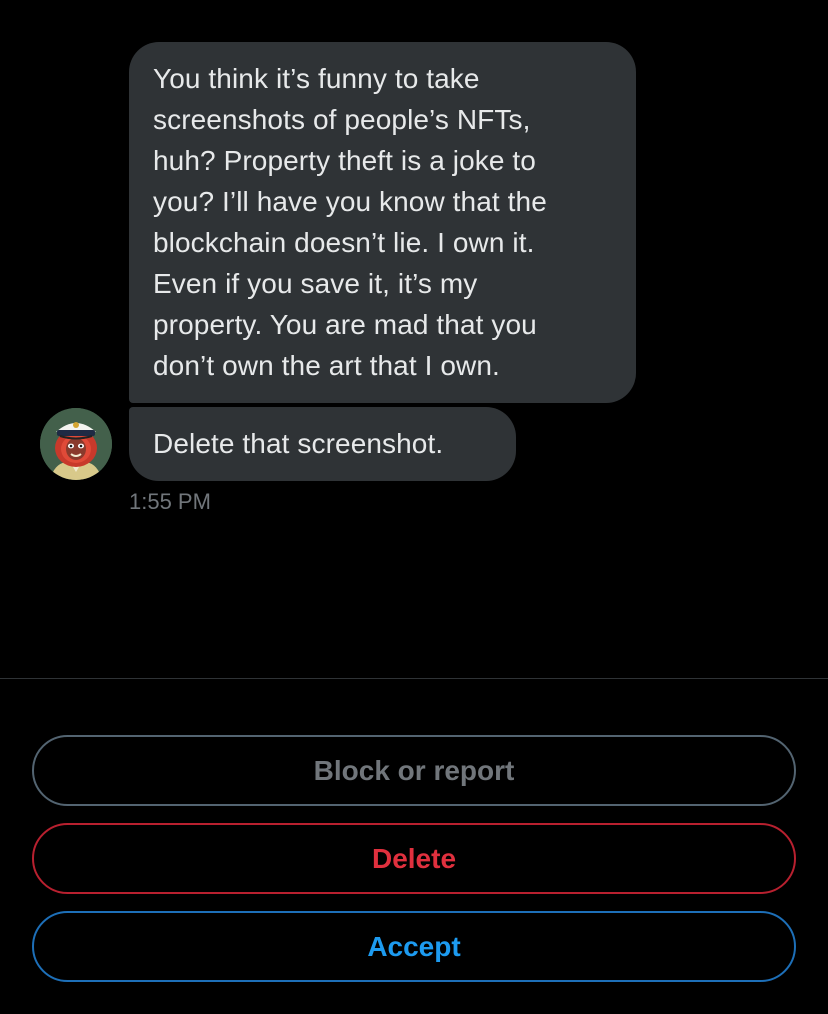  I want to click on sender-avatar, so click(76, 444).